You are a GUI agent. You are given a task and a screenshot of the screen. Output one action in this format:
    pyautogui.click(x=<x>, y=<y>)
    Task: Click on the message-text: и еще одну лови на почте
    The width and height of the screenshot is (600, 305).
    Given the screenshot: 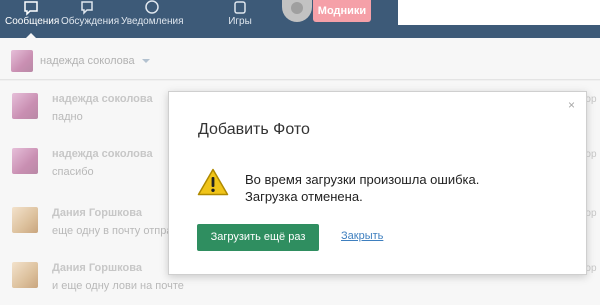 What is the action you would take?
    pyautogui.click(x=118, y=286)
    